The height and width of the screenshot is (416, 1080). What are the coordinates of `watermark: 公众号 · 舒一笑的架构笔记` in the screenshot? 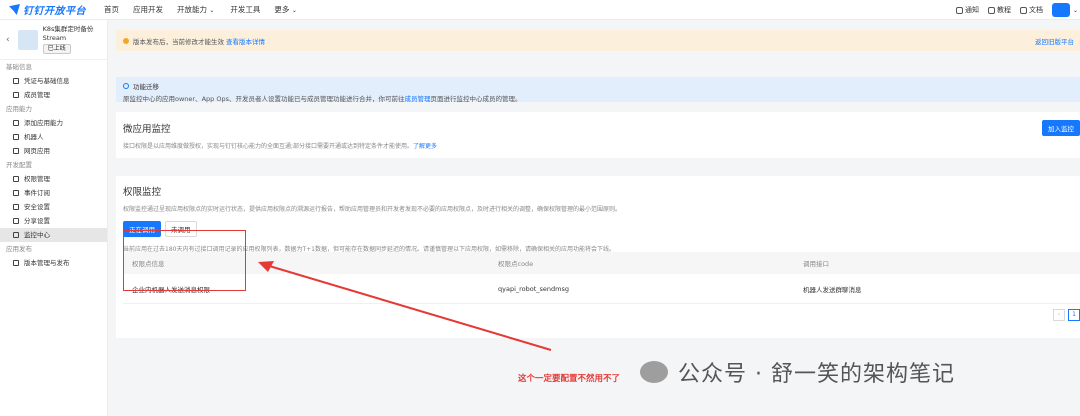 It's located at (797, 372).